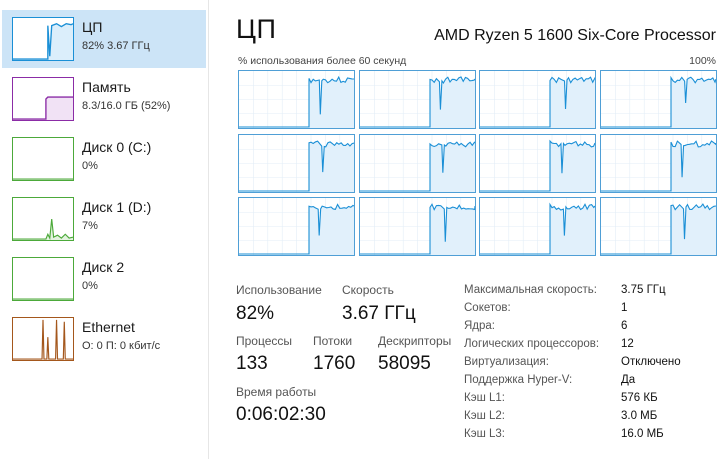  I want to click on spec-value: 3.75 ГГц, so click(643, 290).